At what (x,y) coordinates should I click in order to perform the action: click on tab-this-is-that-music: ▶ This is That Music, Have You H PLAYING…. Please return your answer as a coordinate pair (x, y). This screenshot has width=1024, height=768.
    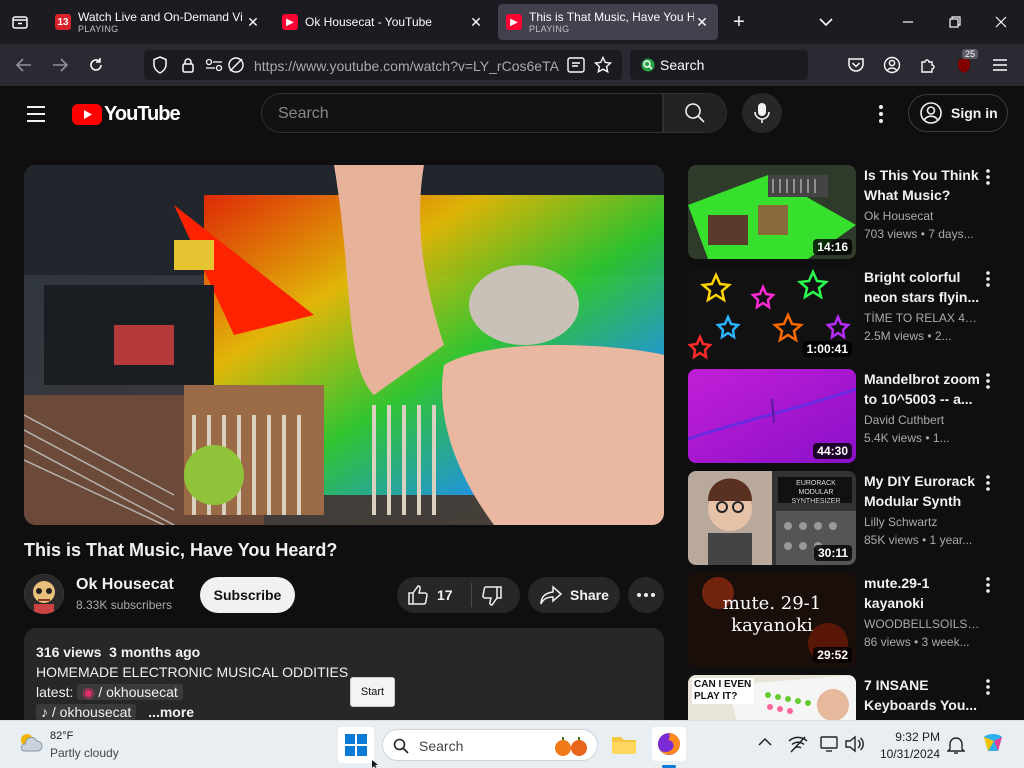
    Looking at the image, I should click on (608, 22).